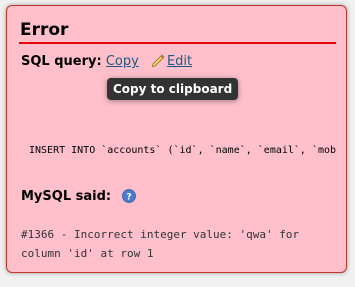  I want to click on title-divider, so click(177, 43).